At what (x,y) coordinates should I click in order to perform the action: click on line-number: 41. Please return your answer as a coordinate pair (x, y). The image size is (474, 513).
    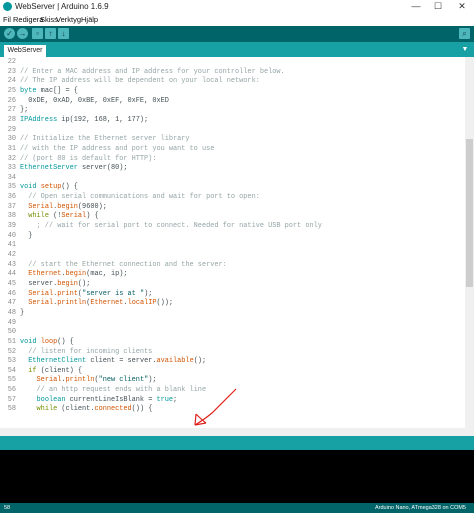
    Looking at the image, I should click on (11, 245).